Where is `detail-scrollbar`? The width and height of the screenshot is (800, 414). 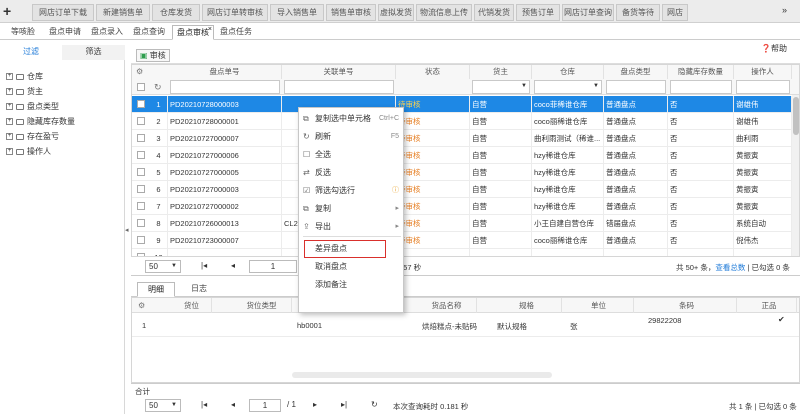 detail-scrollbar is located at coordinates (422, 375).